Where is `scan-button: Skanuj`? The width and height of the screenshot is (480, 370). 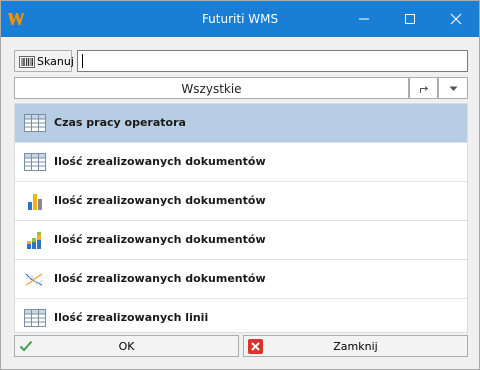 scan-button: Skanuj is located at coordinates (44, 61).